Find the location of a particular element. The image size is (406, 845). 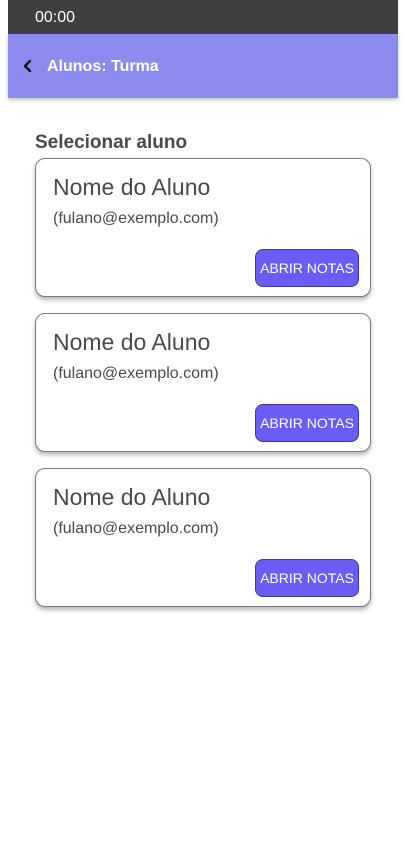

app-bar: Alunos: Turma is located at coordinates (203, 66).